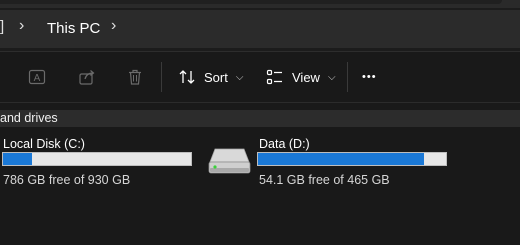 The image size is (520, 245). What do you see at coordinates (187, 77) in the screenshot?
I see `sort-icon` at bounding box center [187, 77].